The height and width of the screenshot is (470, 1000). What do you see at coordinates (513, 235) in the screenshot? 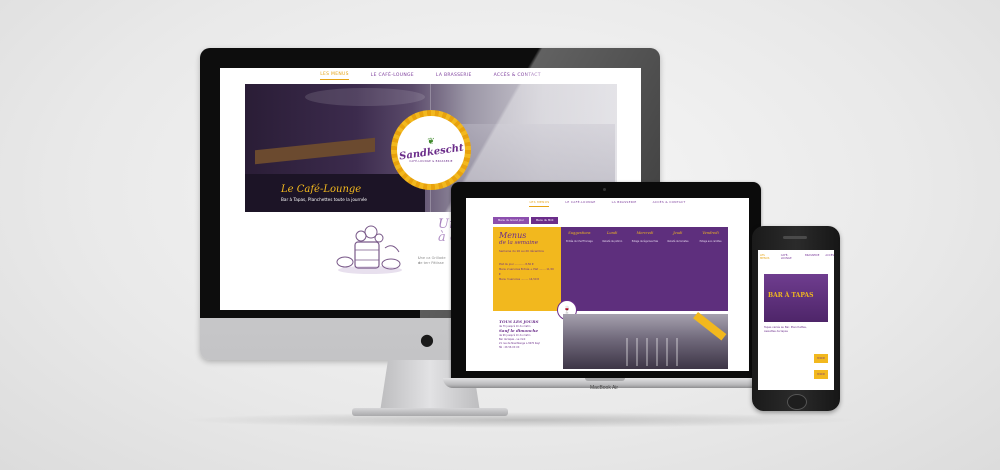
I see `menu-title: Menus` at bounding box center [513, 235].